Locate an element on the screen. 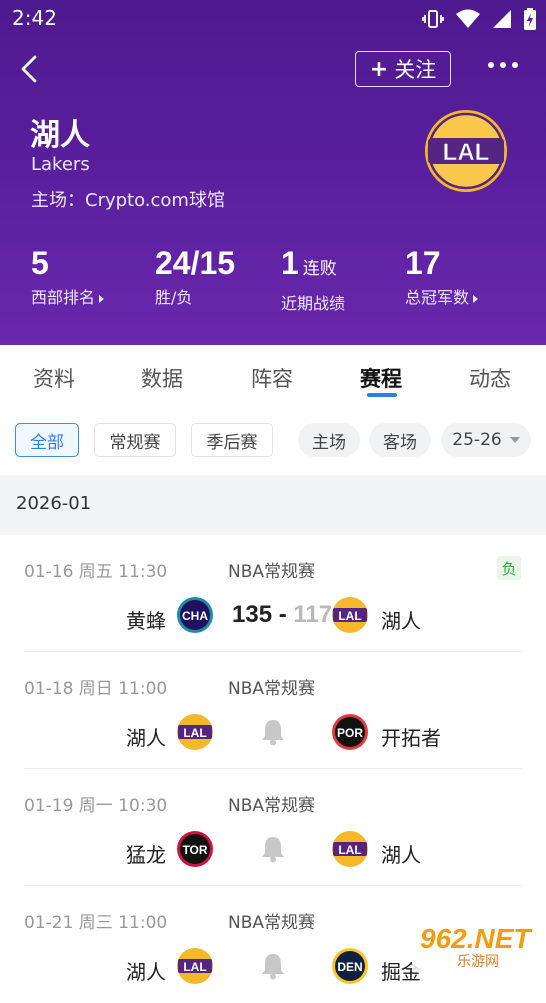 The image size is (546, 1003). vibrate-icon is located at coordinates (433, 19).